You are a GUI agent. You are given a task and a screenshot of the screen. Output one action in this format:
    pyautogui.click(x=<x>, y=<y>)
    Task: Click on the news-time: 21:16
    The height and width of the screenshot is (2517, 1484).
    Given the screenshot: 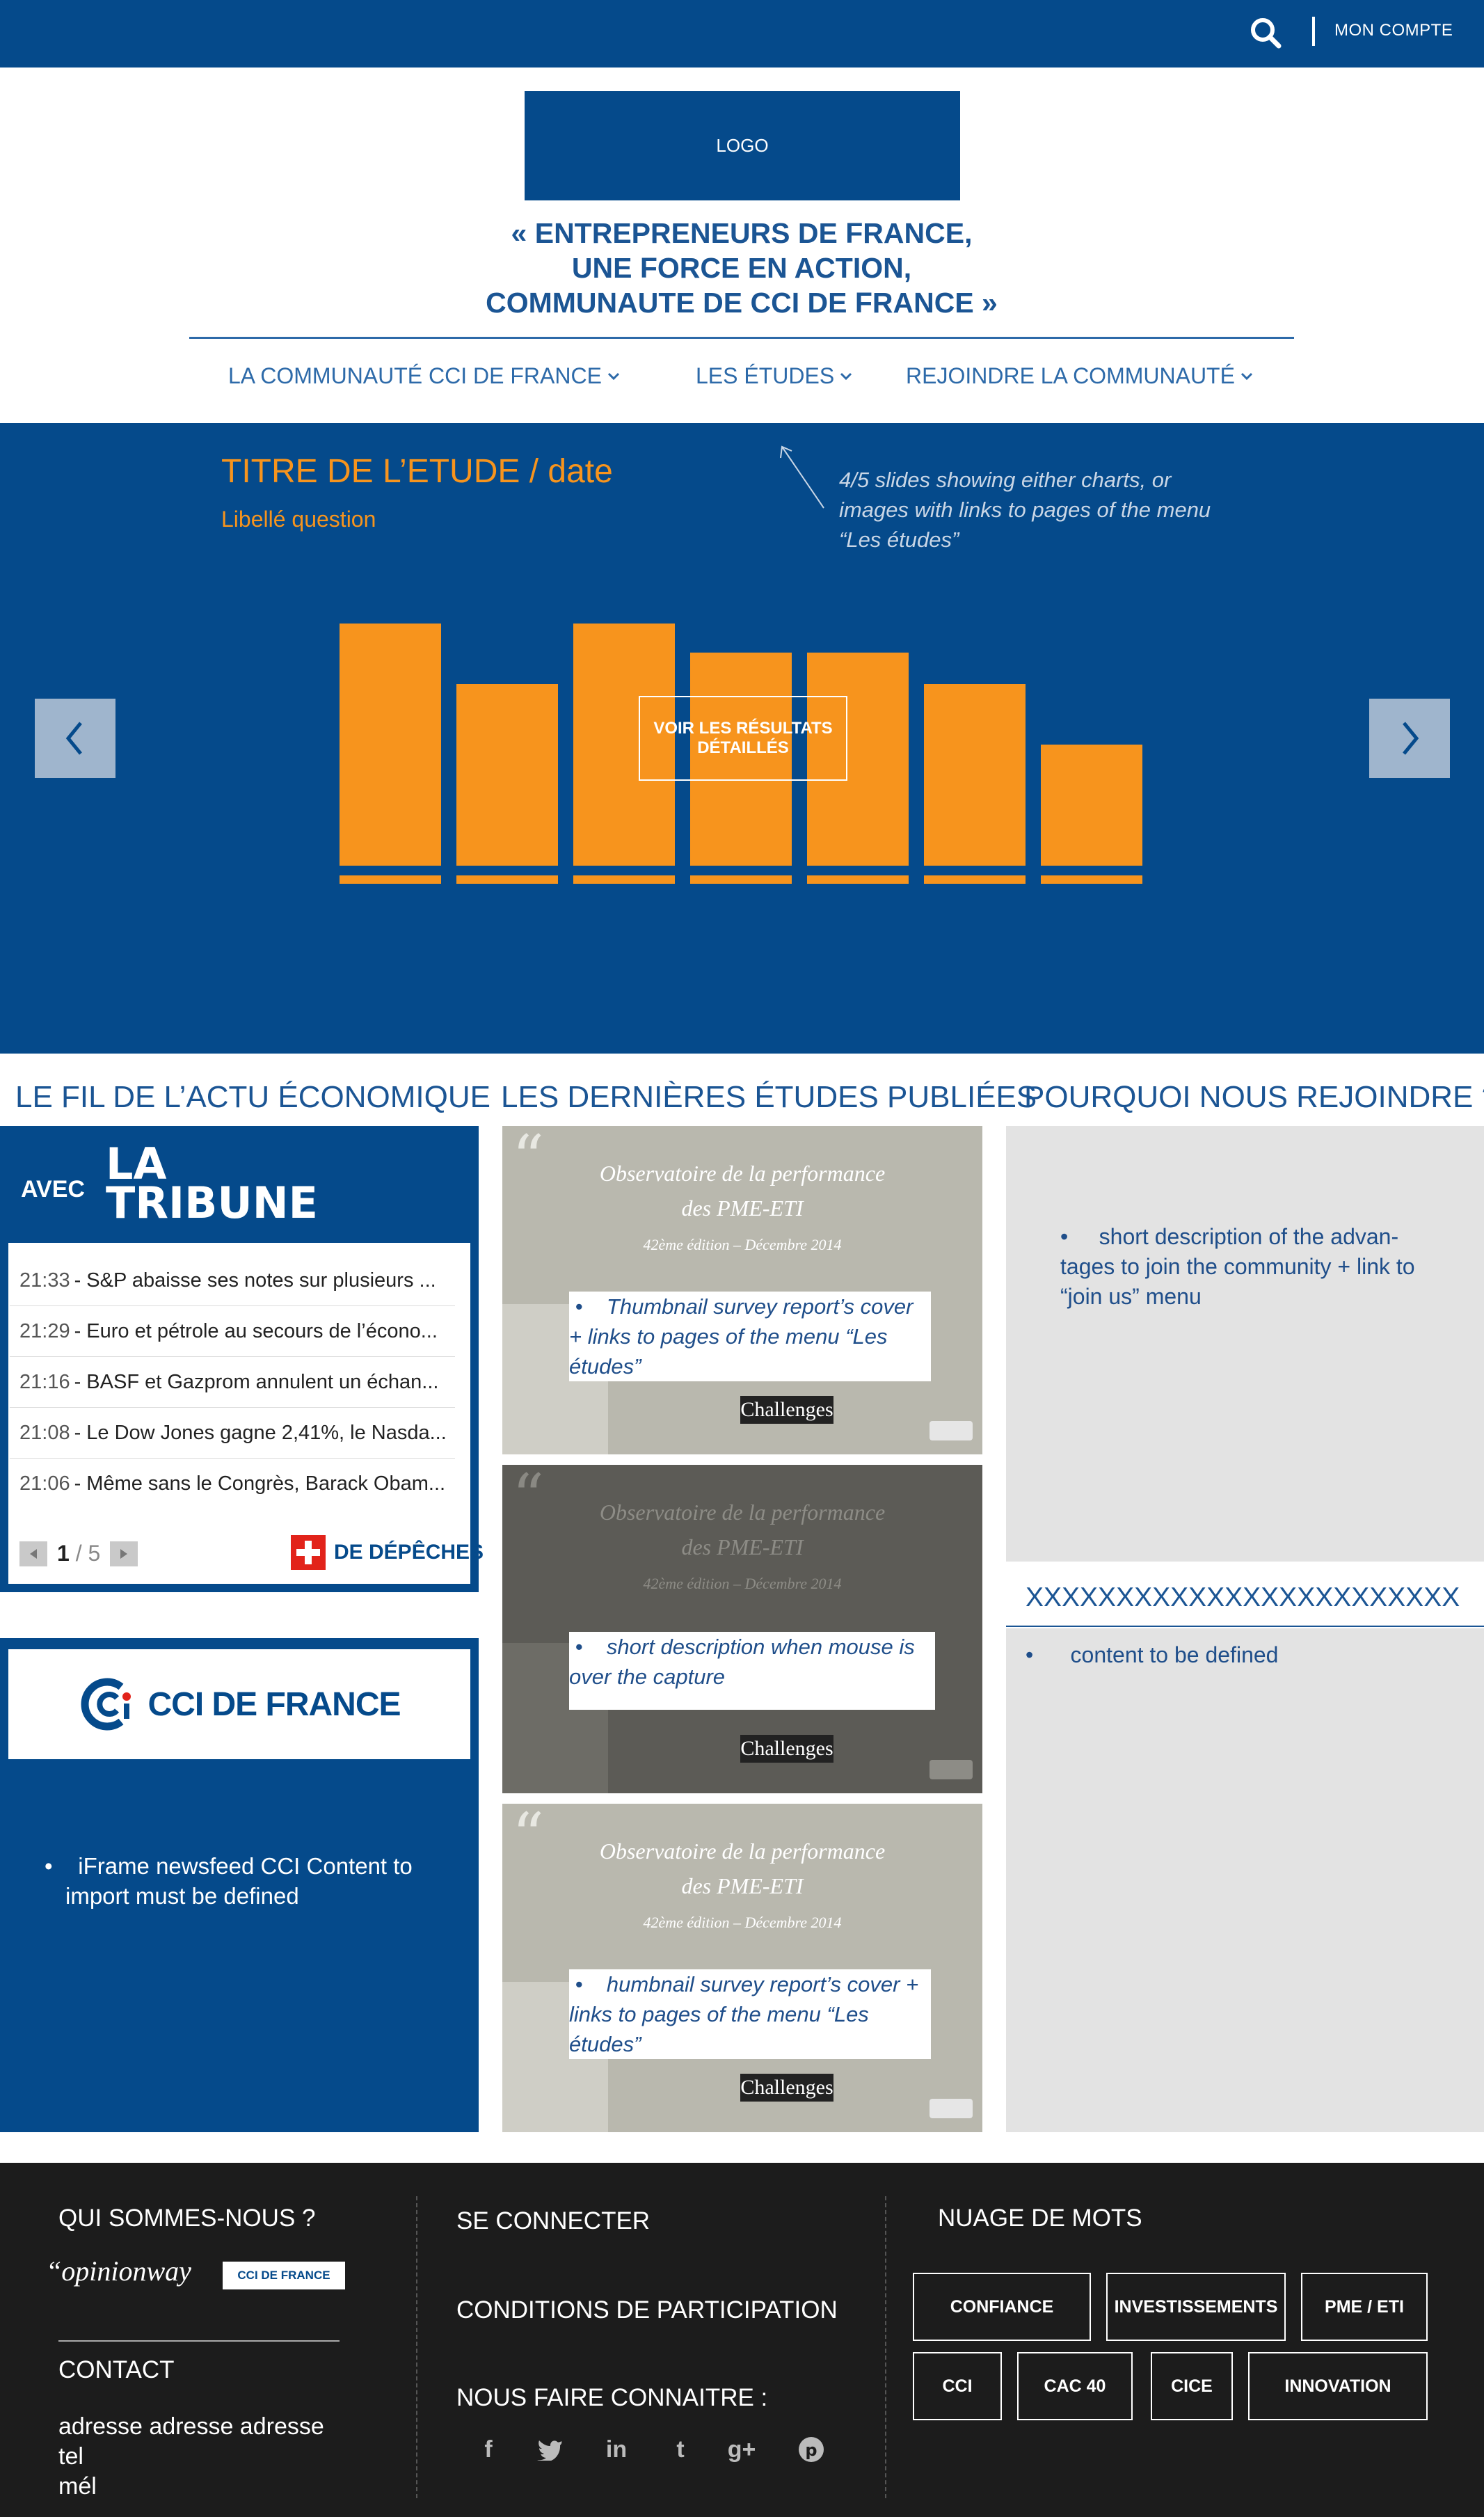 What is the action you would take?
    pyautogui.click(x=45, y=1381)
    